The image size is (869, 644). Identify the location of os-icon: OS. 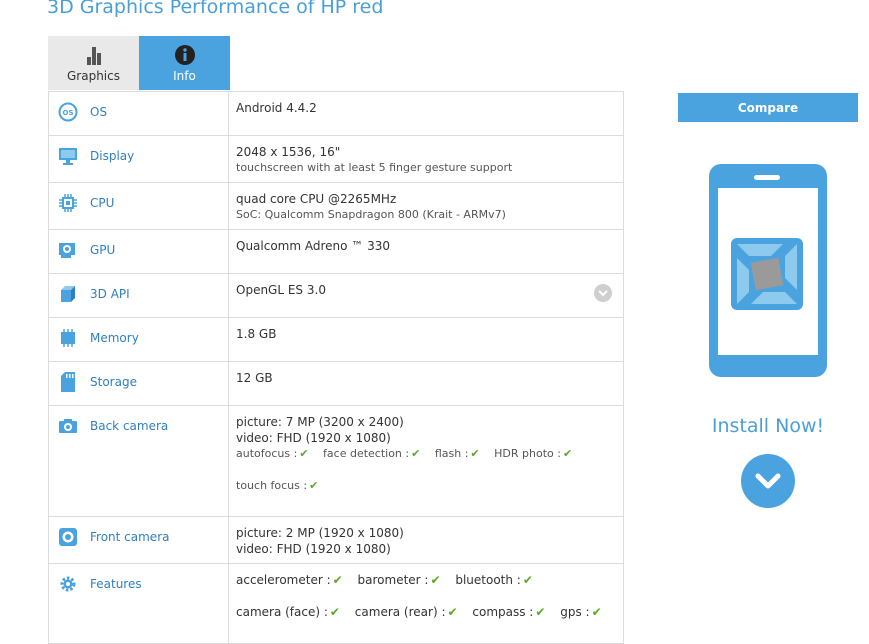
(68, 112).